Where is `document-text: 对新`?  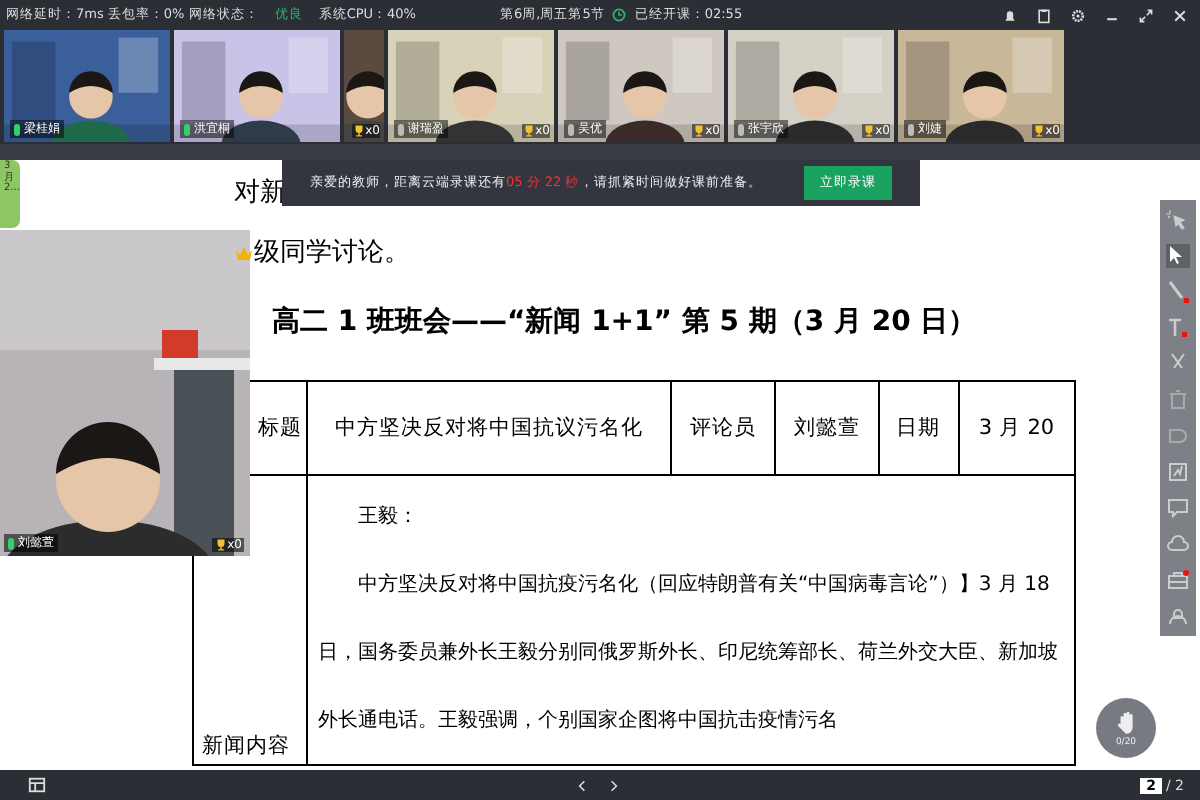 document-text: 对新 is located at coordinates (260, 194).